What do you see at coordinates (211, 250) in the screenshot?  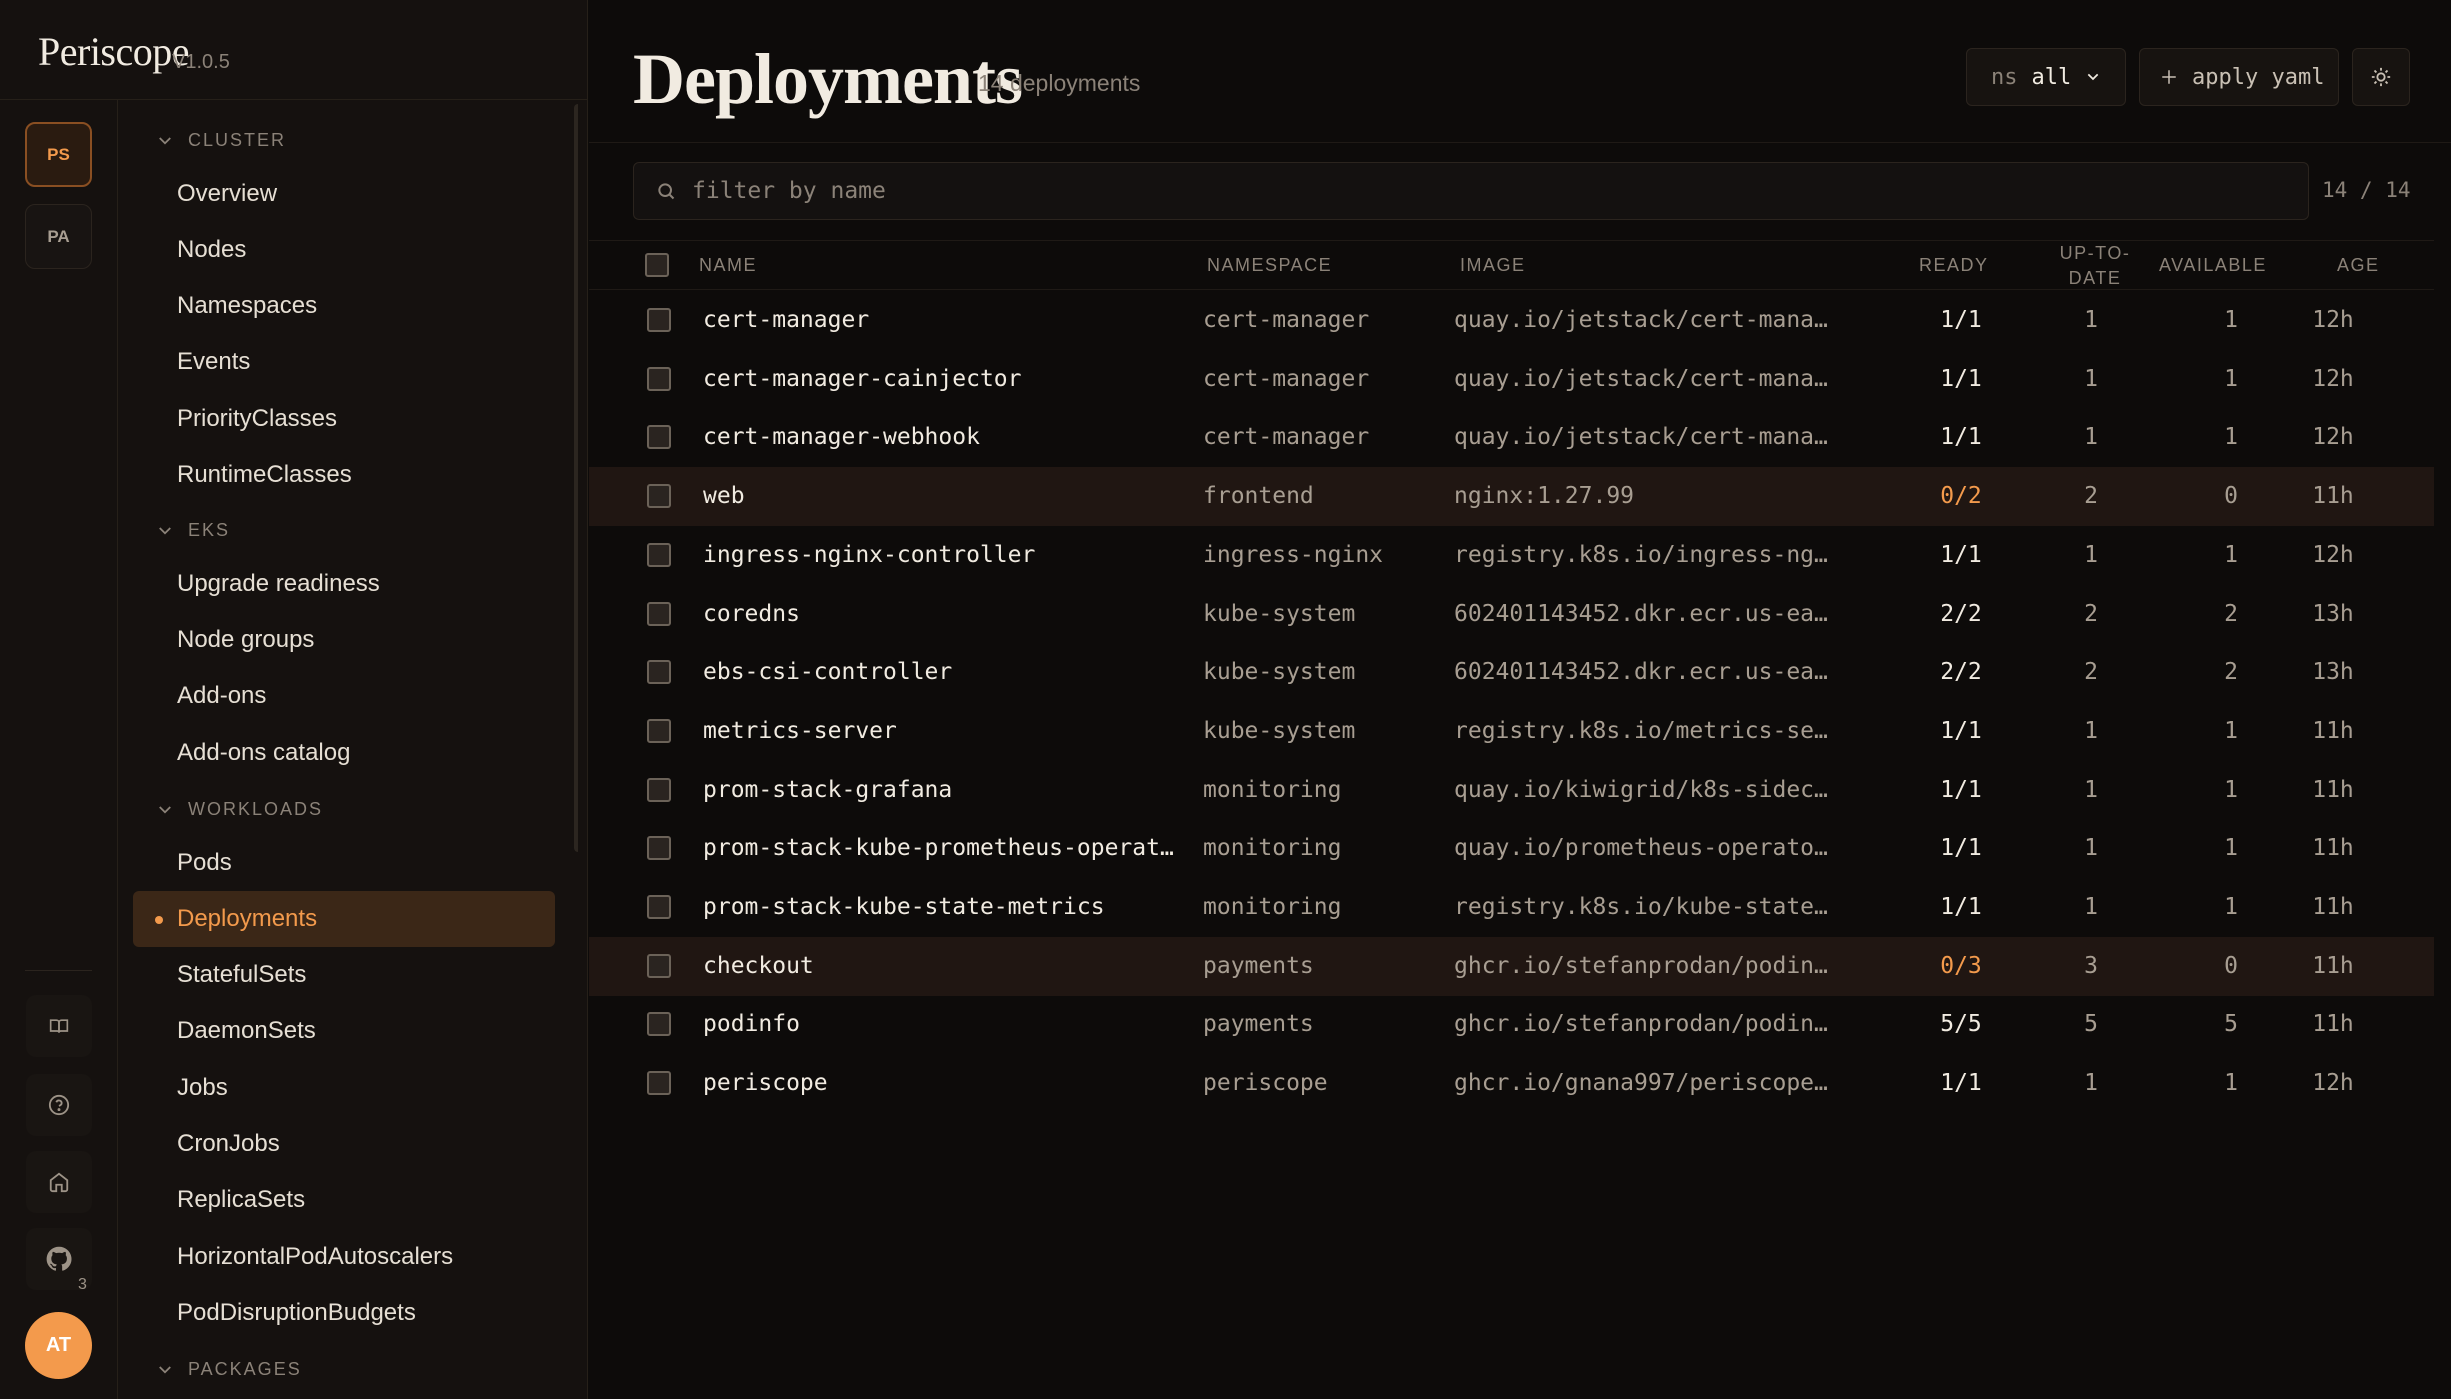 I see `nav-item-nodes: Nodes` at bounding box center [211, 250].